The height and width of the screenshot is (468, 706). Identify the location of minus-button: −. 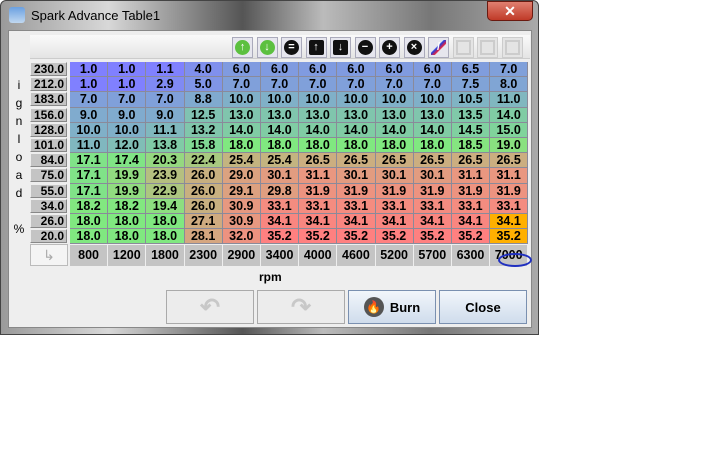
(365, 47).